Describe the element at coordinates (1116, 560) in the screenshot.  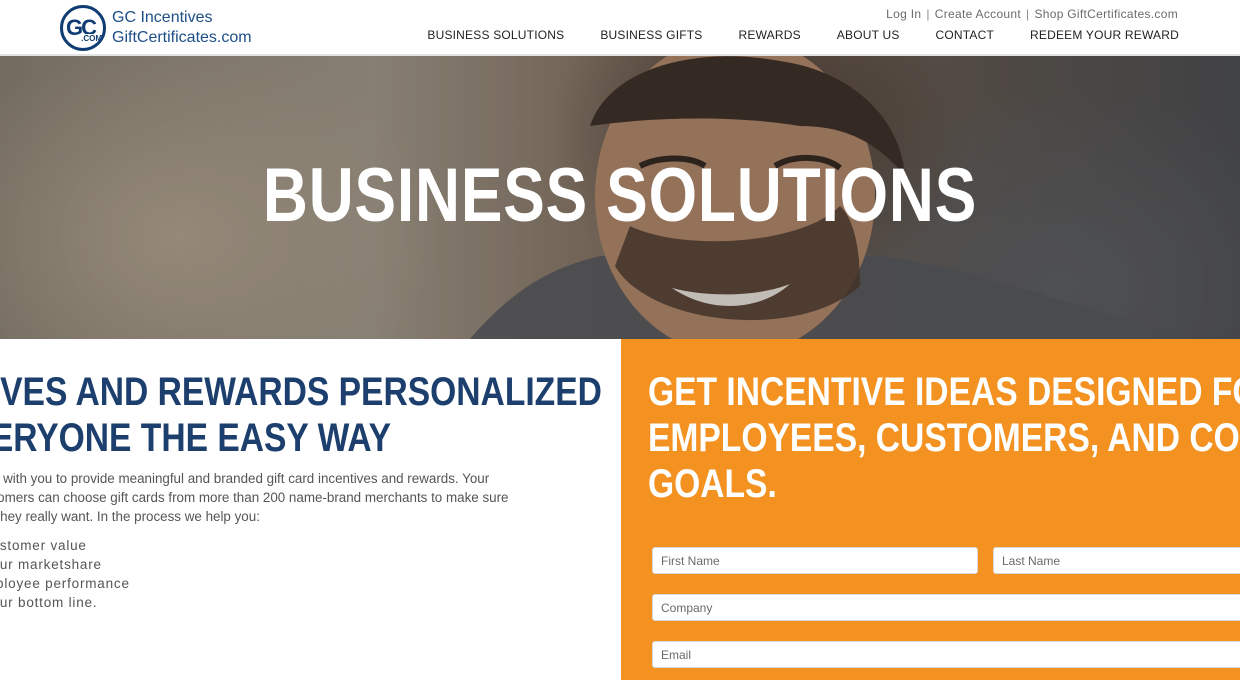
I see `last-name-field` at that location.